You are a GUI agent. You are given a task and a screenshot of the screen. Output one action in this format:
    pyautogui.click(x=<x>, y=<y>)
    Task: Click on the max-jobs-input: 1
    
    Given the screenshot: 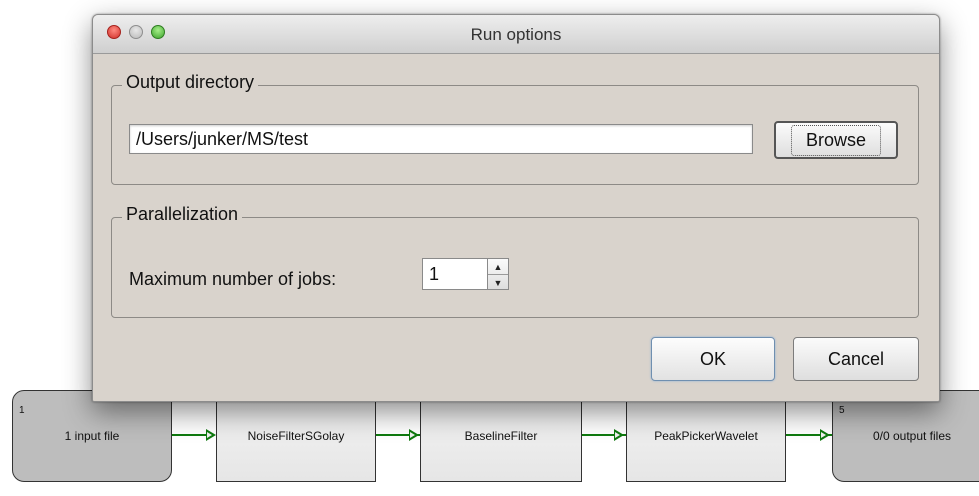 What is the action you would take?
    pyautogui.click(x=455, y=274)
    